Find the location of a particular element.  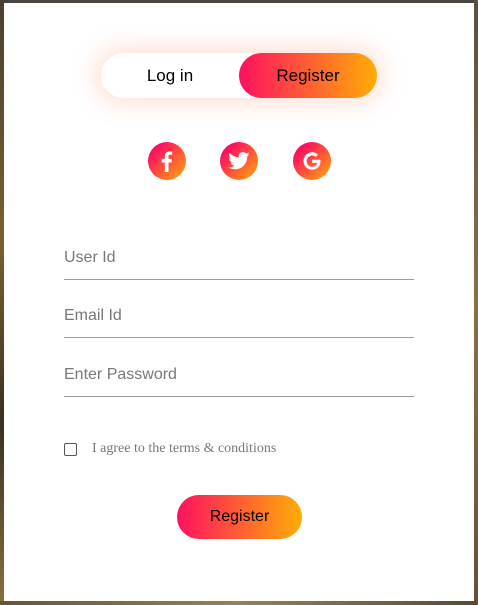

login-tab: Log in is located at coordinates (170, 75).